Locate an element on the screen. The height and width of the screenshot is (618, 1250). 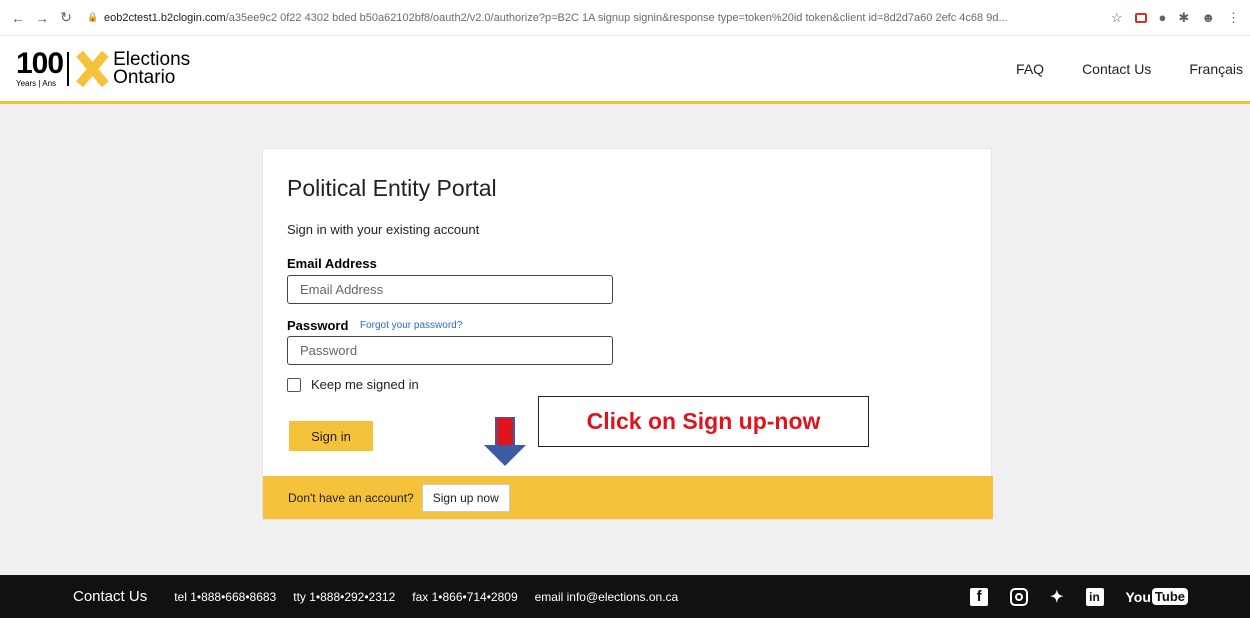
logo-100-subtitle: Years | Ans is located at coordinates (36, 83).